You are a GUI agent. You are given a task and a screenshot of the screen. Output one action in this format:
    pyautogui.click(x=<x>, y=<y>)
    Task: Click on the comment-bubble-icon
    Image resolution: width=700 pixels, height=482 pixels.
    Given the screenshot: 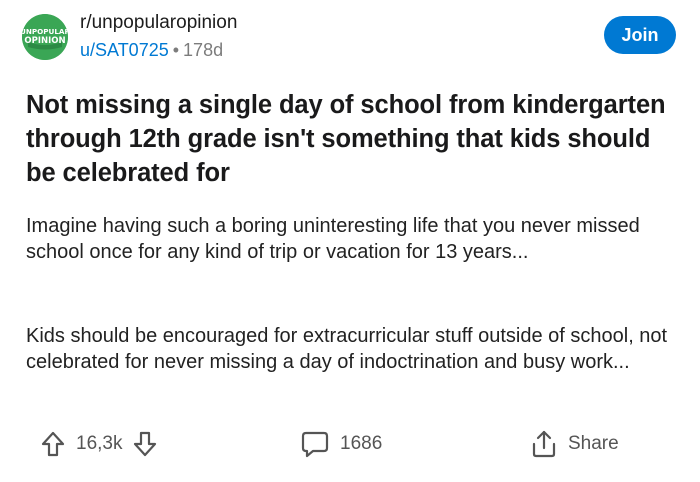 What is the action you would take?
    pyautogui.click(x=315, y=444)
    